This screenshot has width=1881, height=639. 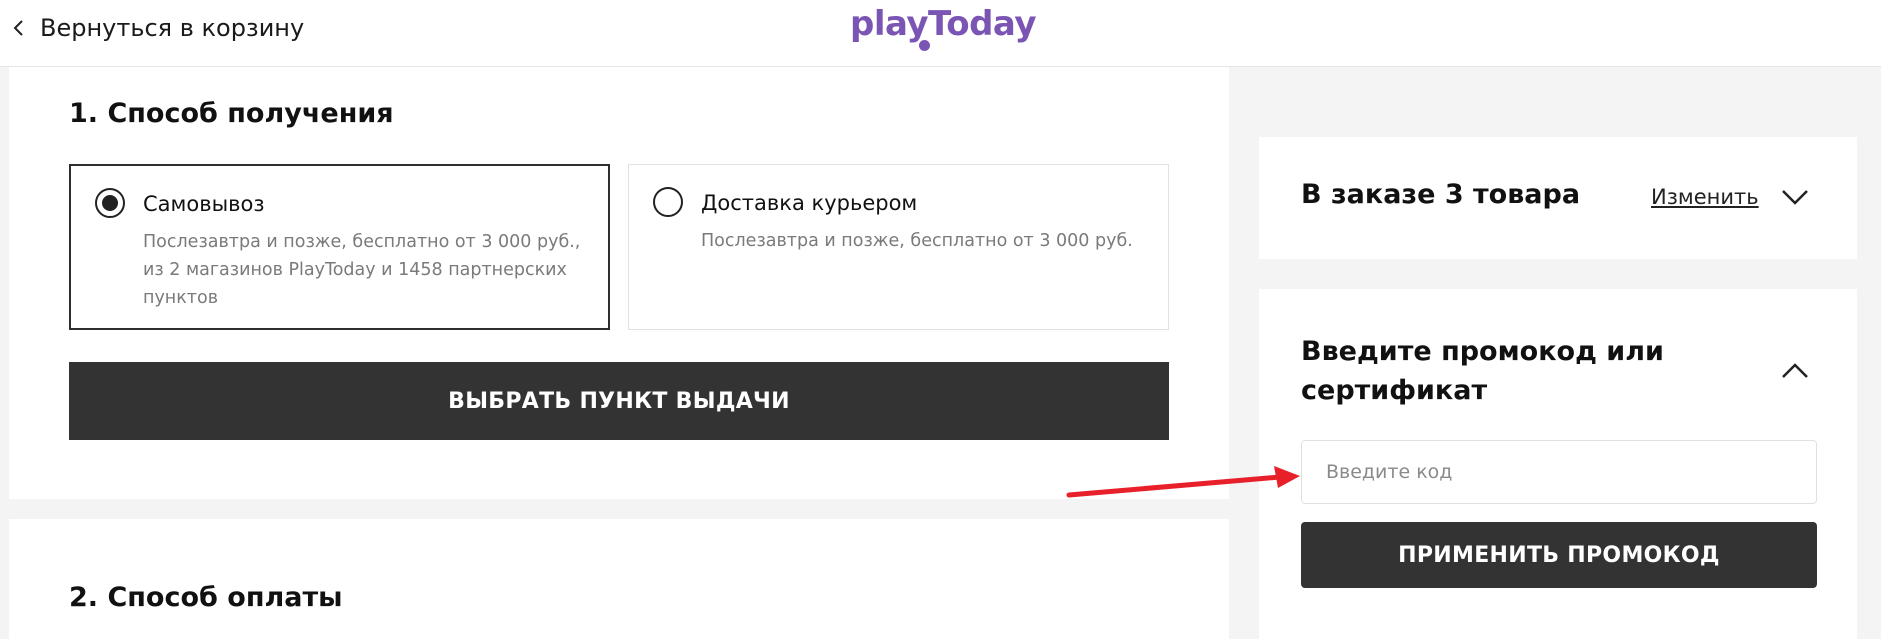 I want to click on header: Вернуться в корзину playToday, so click(x=940, y=33).